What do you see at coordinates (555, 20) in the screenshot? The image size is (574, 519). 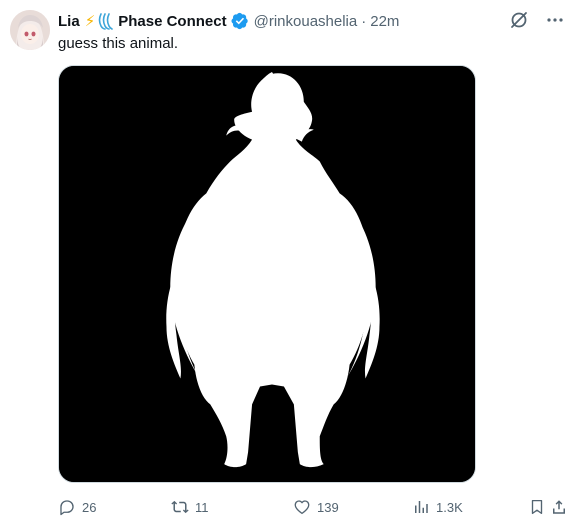 I see `more-icon` at bounding box center [555, 20].